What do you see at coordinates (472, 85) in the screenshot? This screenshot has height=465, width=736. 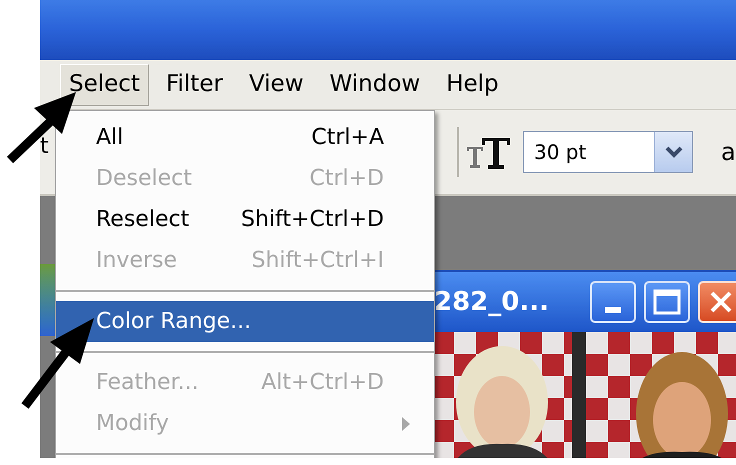 I see `menu-item: Help` at bounding box center [472, 85].